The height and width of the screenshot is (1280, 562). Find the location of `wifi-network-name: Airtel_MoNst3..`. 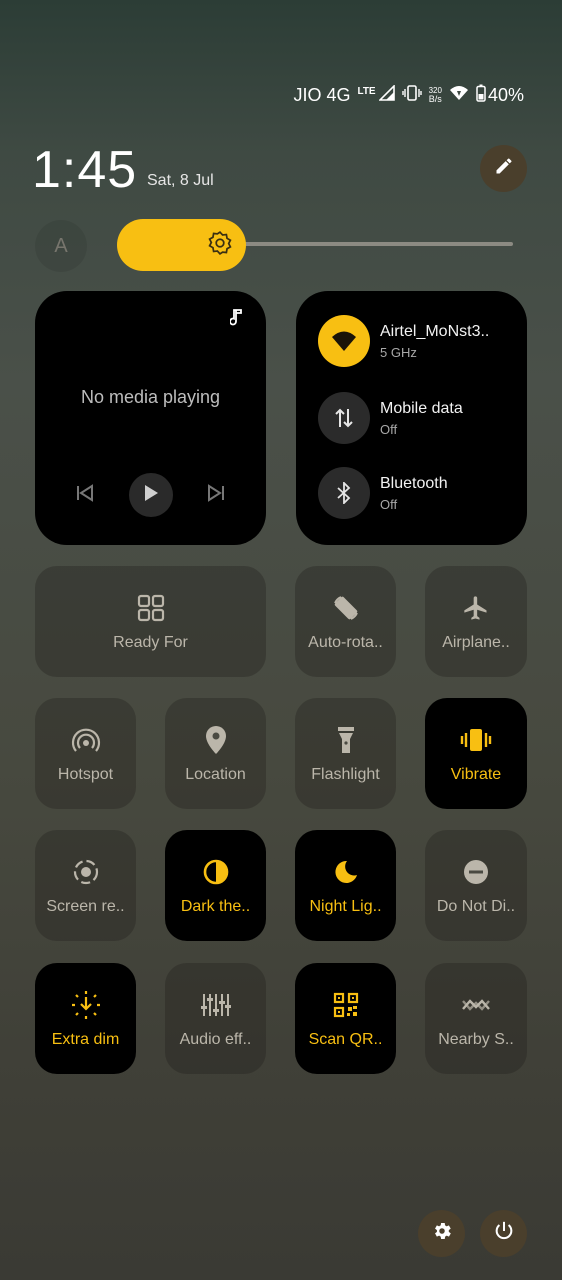

wifi-network-name: Airtel_MoNst3.. is located at coordinates (435, 331).